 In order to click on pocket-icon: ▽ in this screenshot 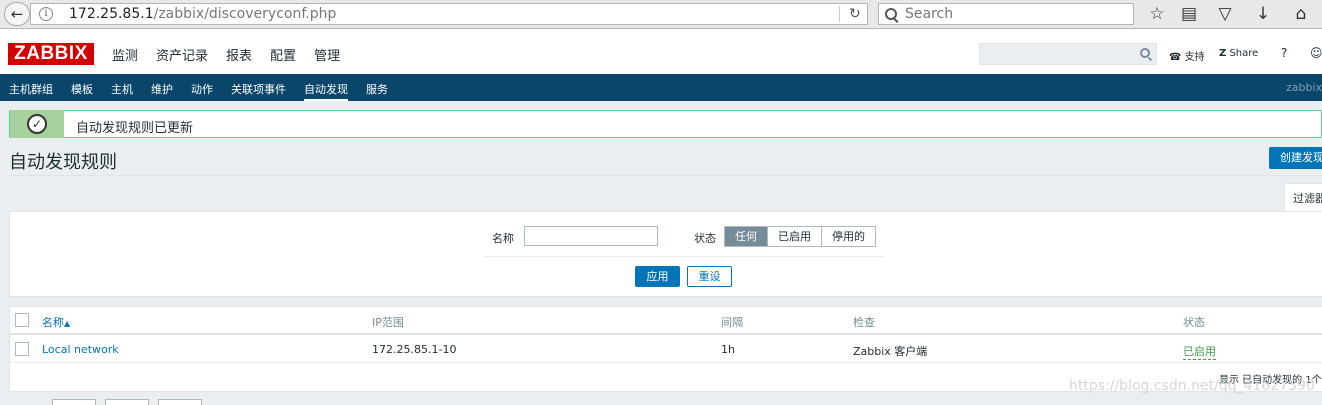, I will do `click(1225, 14)`.